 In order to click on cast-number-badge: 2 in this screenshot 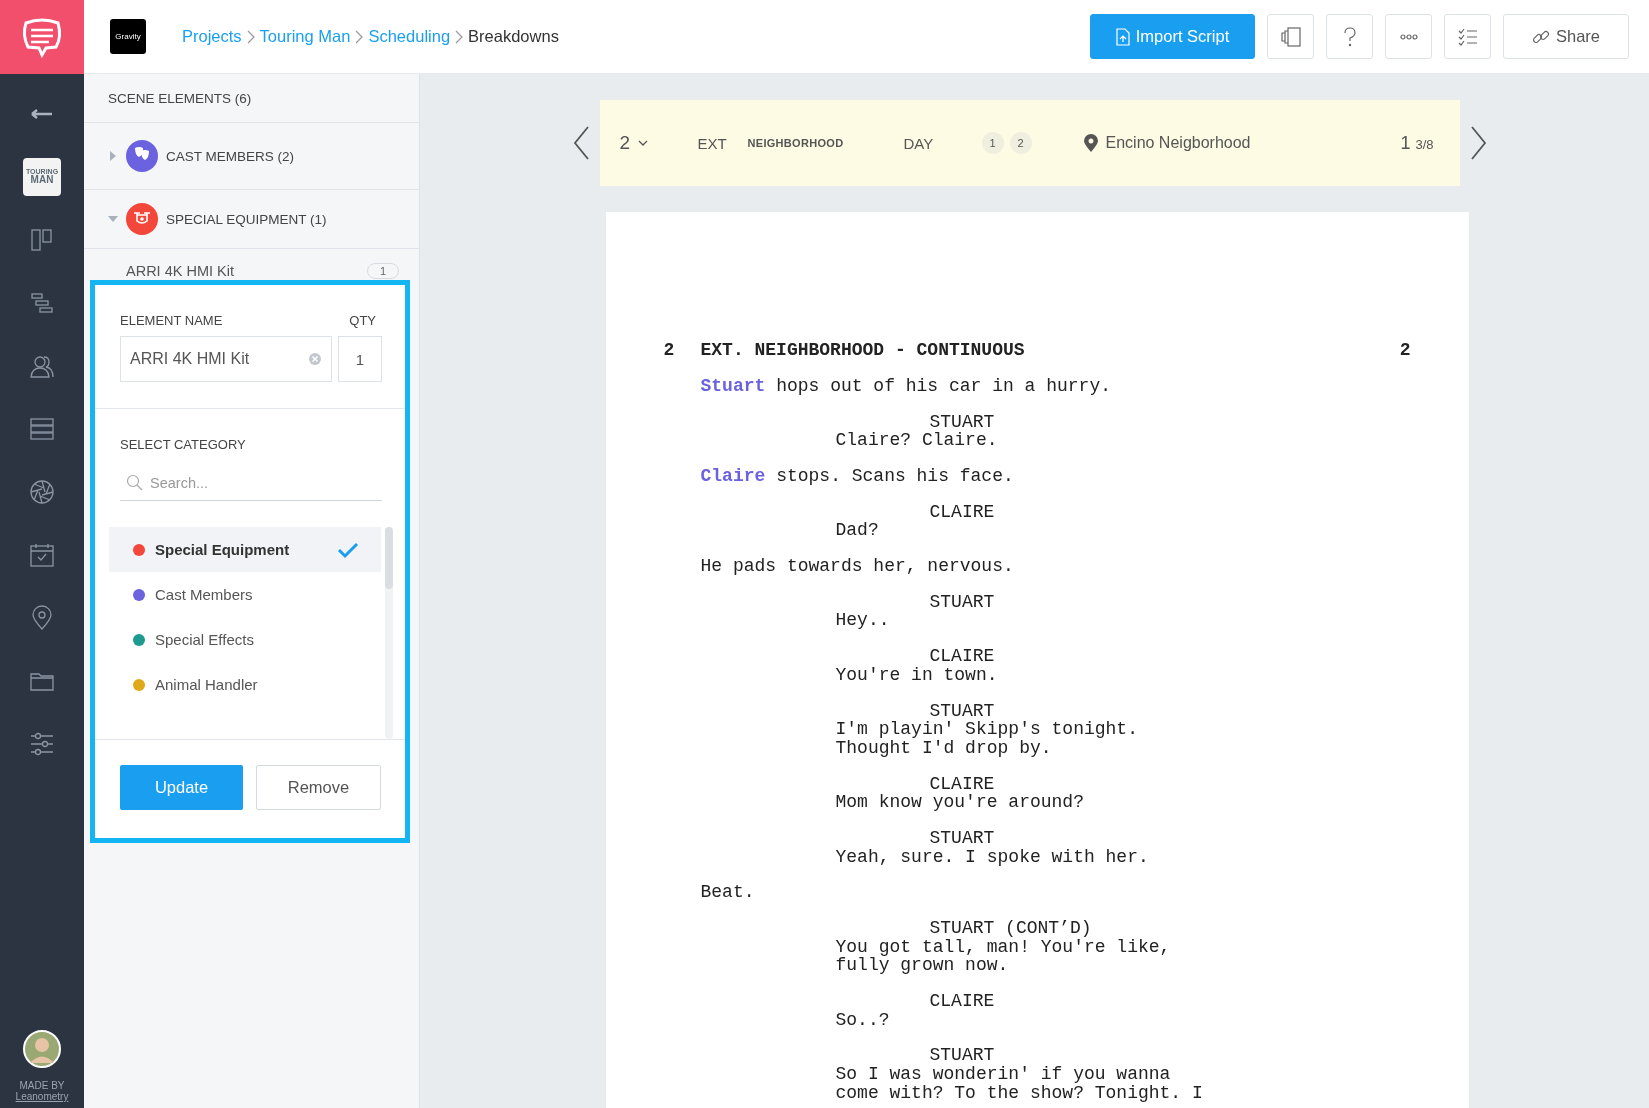, I will do `click(1020, 143)`.